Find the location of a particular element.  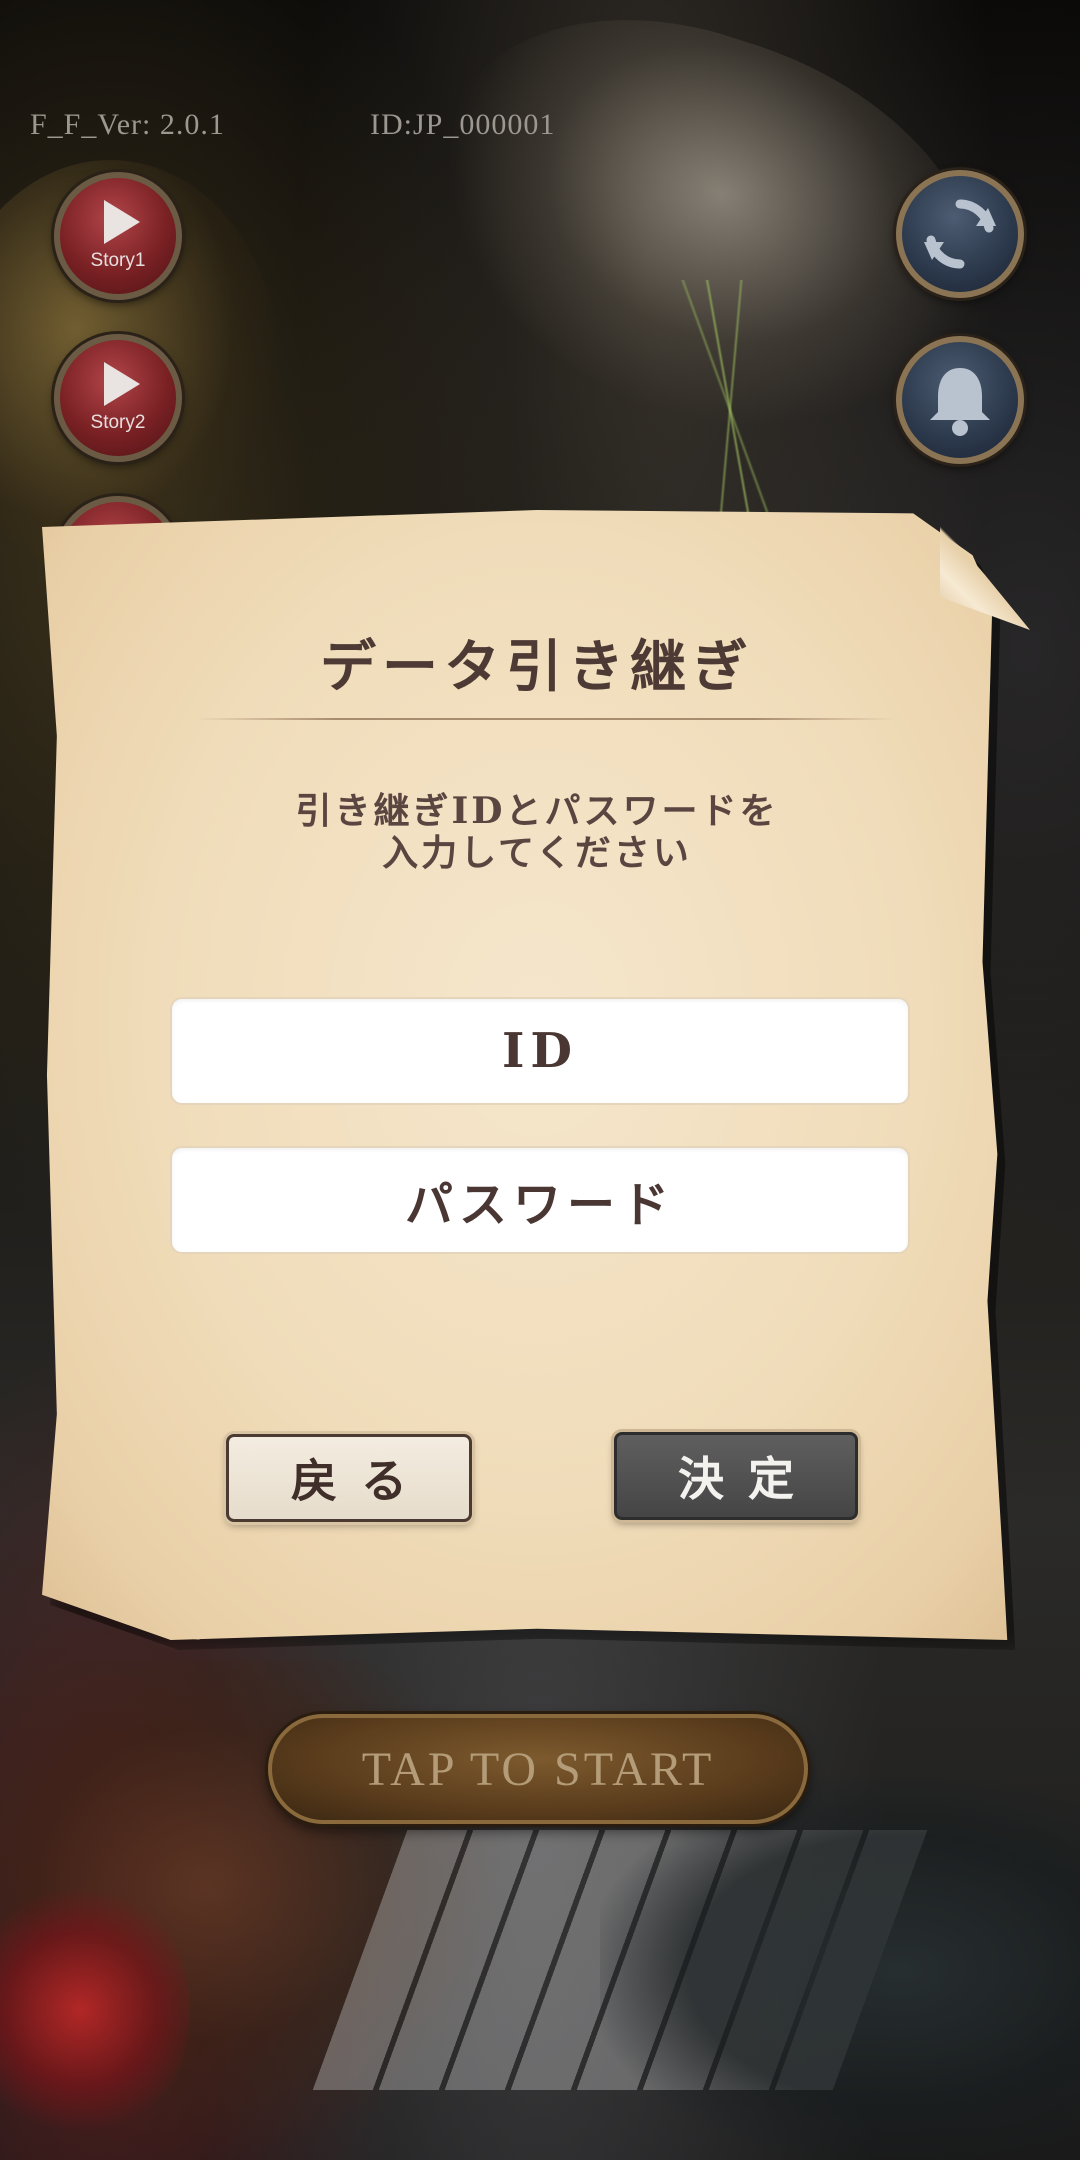

title-divider is located at coordinates (545, 719).